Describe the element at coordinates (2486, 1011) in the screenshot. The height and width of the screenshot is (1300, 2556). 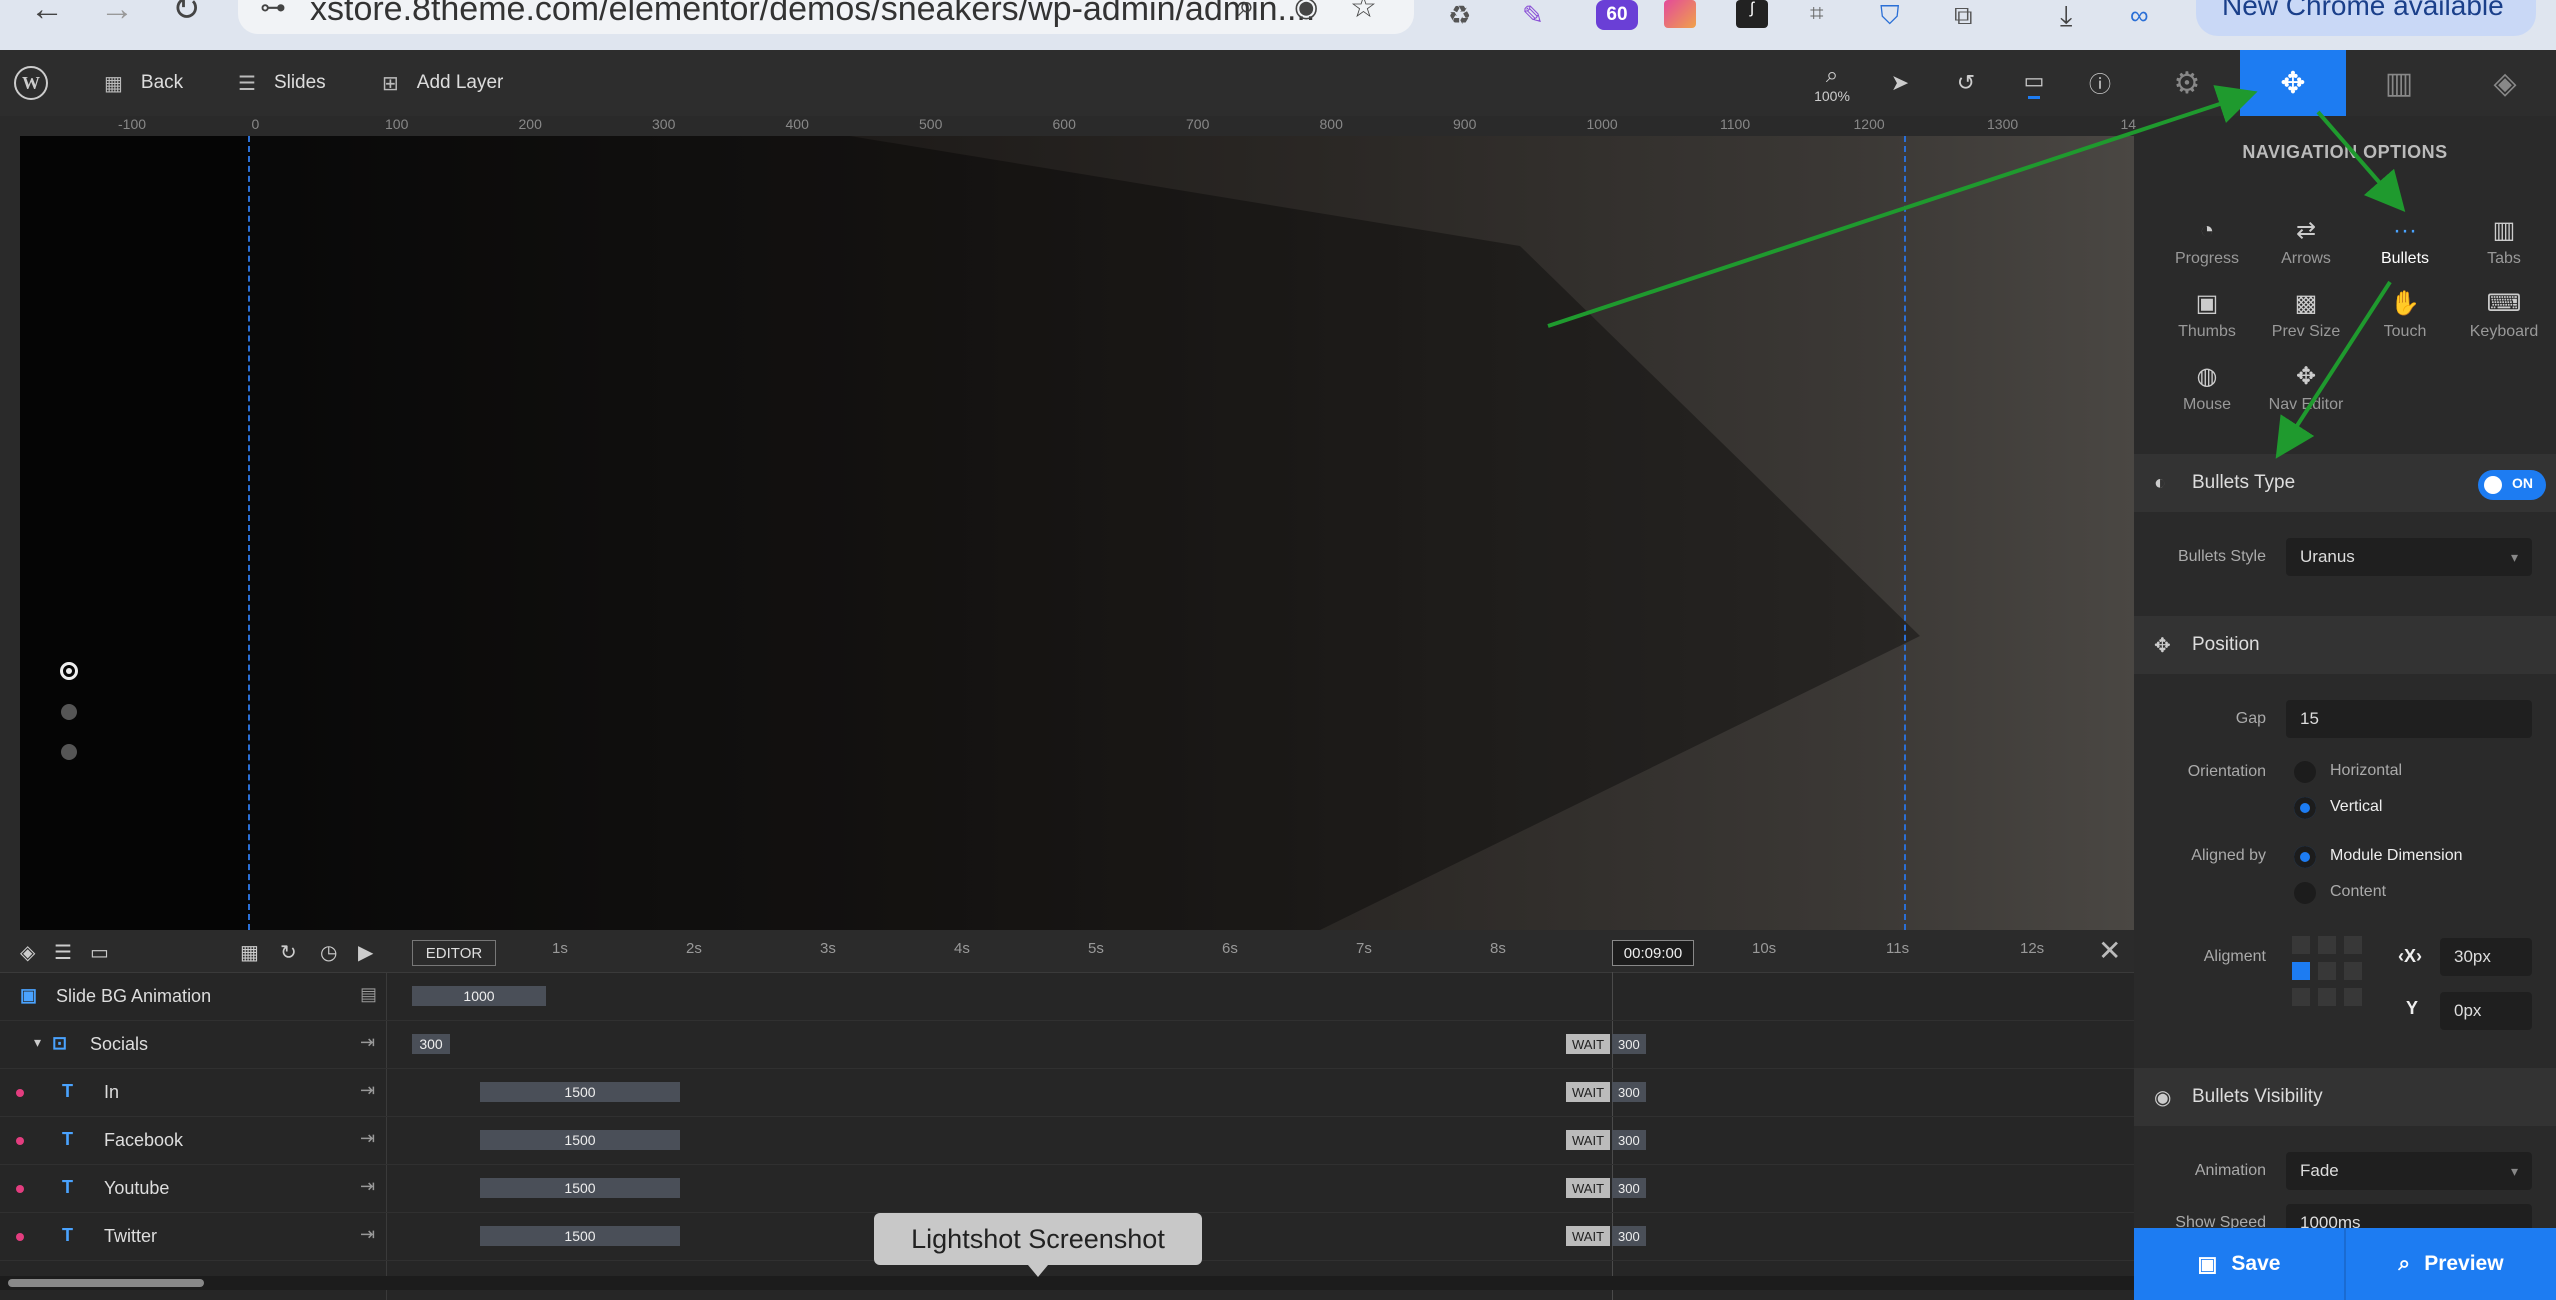
I see `y-offset-input: 0px` at that location.